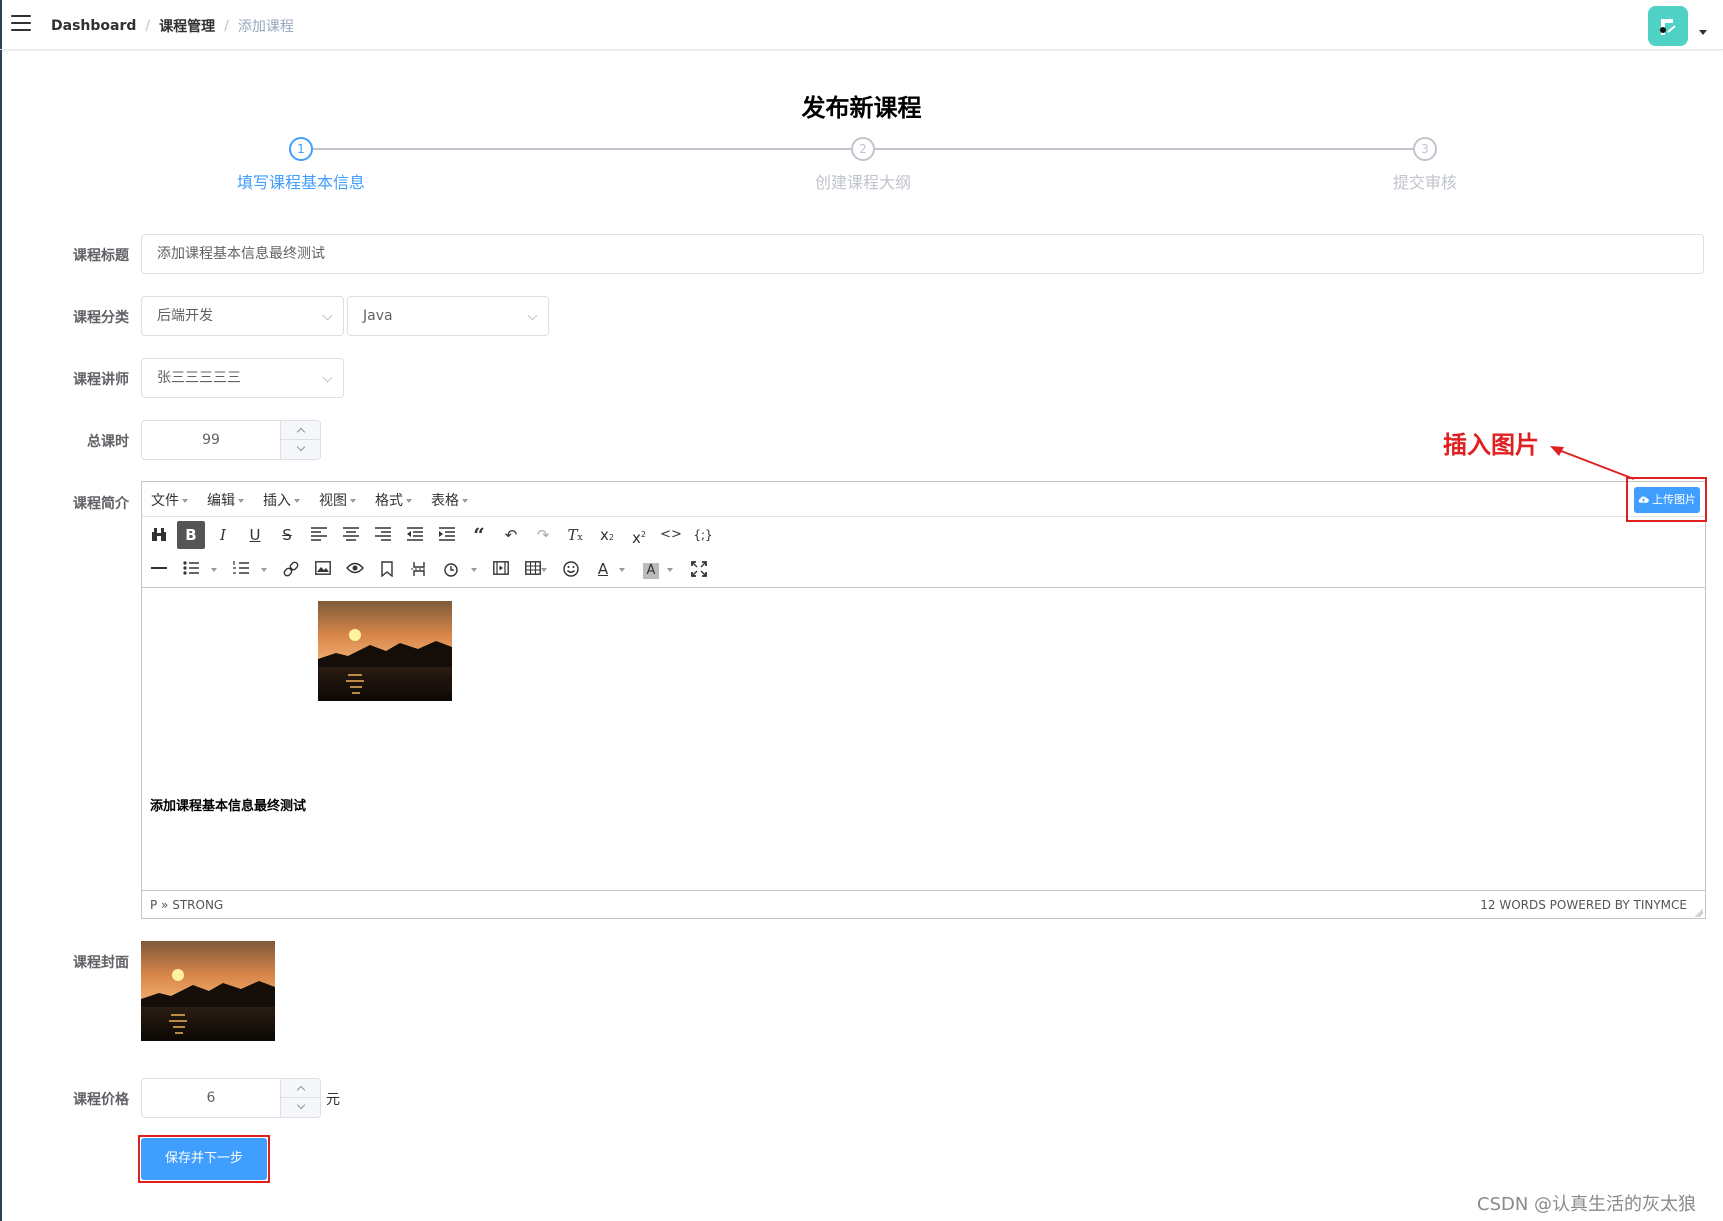  I want to click on clear-format-icon: Tx, so click(575, 535).